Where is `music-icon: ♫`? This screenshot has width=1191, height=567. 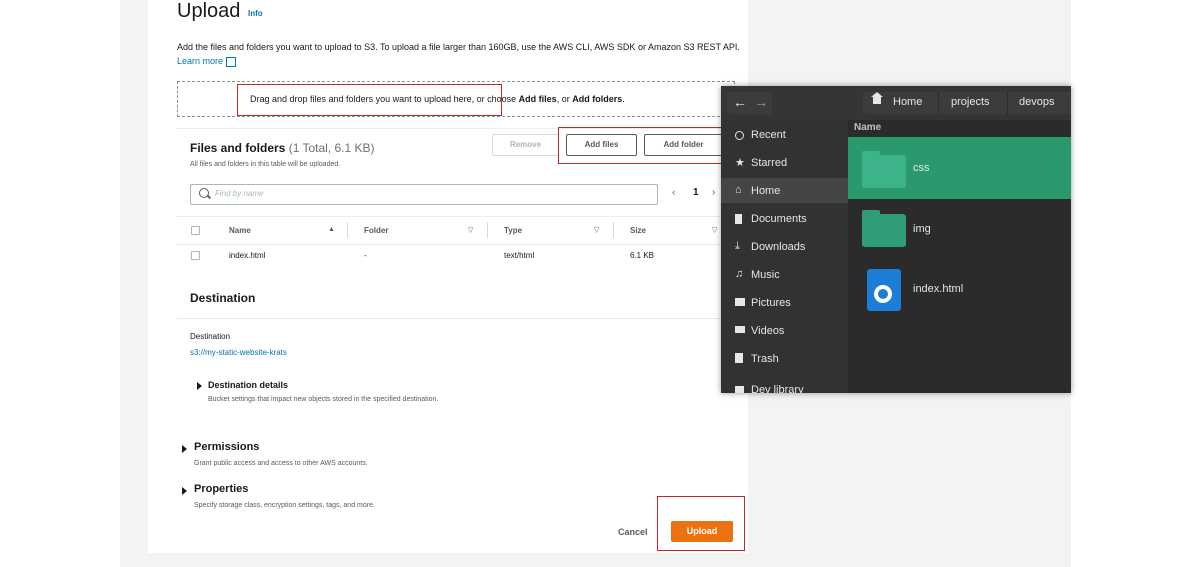
music-icon: ♫ is located at coordinates (739, 274).